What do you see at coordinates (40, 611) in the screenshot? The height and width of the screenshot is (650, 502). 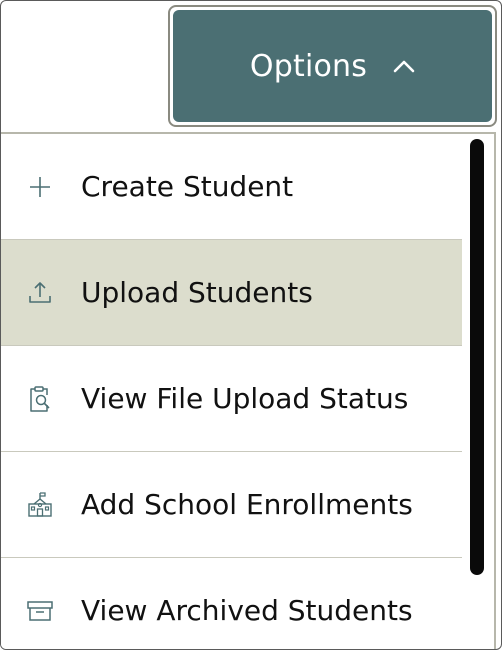 I see `archive-box-icon` at bounding box center [40, 611].